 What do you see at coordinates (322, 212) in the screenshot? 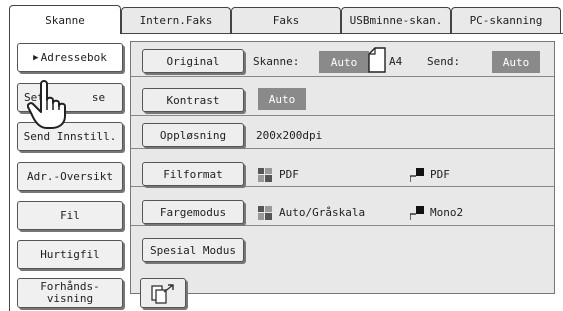
I see `color-mode-color-value: Auto/Gråskala` at bounding box center [322, 212].